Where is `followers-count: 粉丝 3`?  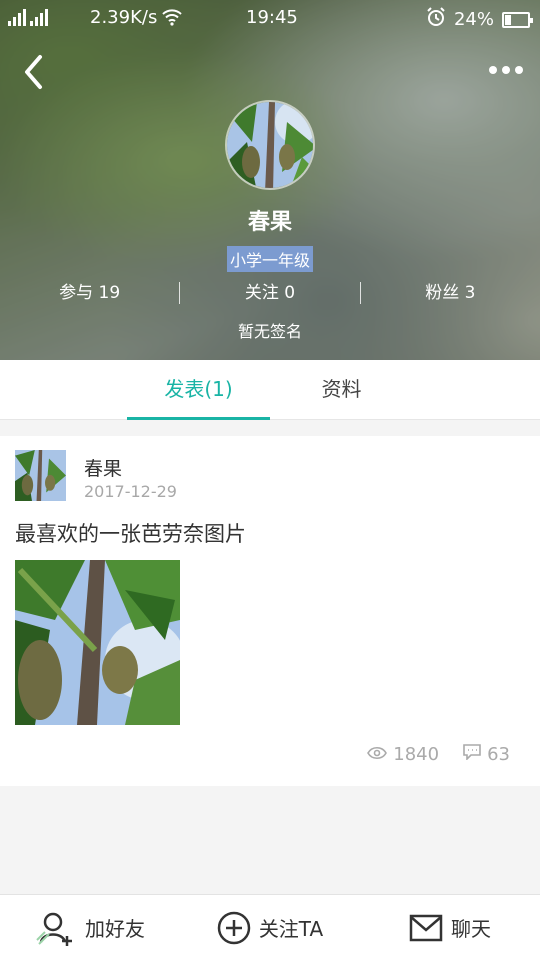
followers-count: 粉丝 3 is located at coordinates (450, 293).